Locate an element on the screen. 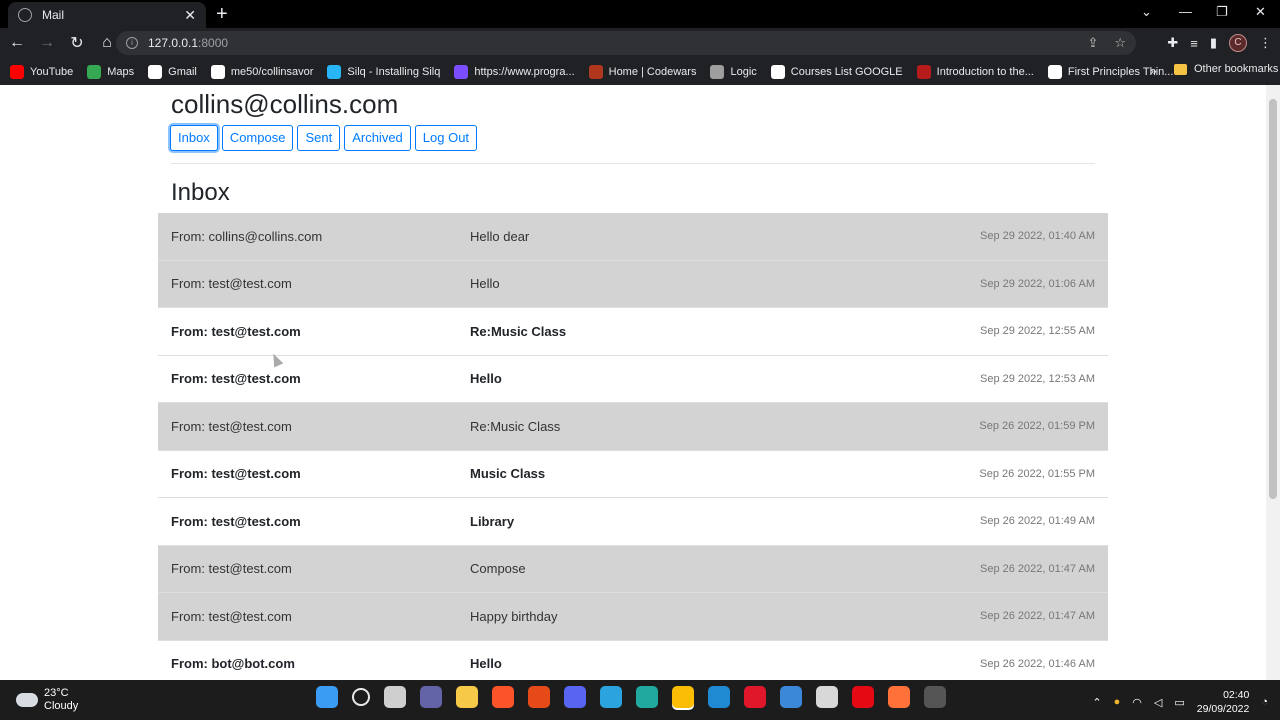 This screenshot has height=720, width=1280. close-window-button: ✕ is located at coordinates (1260, 12).